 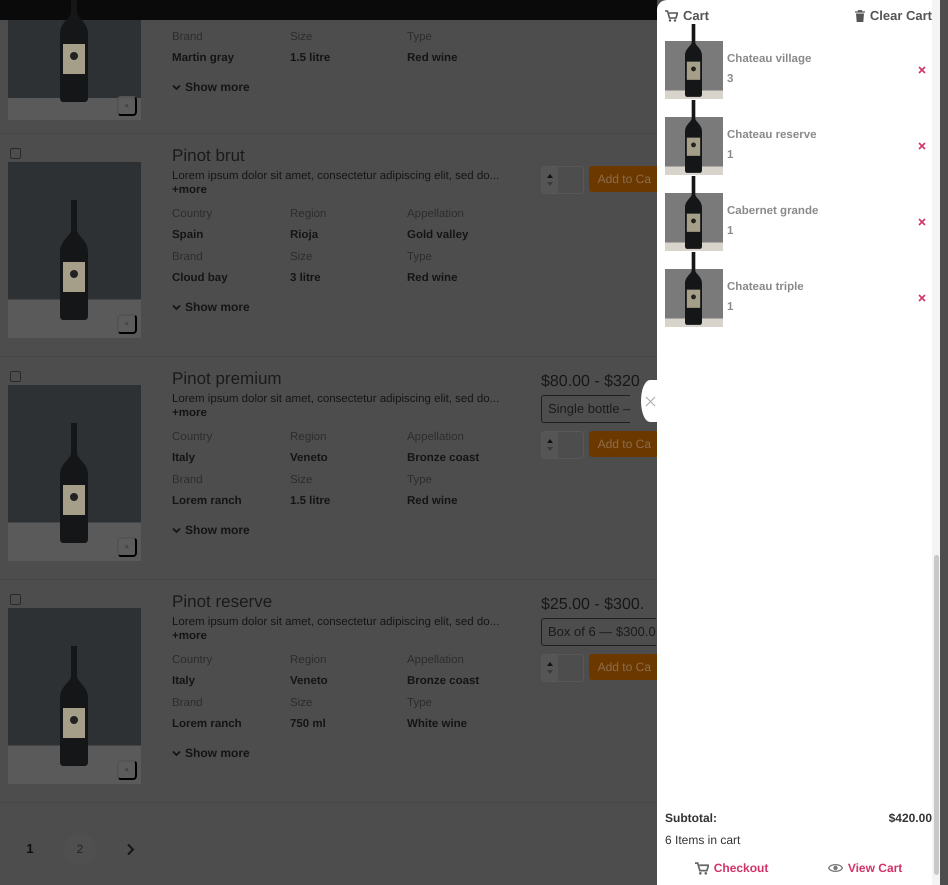 I want to click on cart-item-quantity: 3, so click(x=730, y=79).